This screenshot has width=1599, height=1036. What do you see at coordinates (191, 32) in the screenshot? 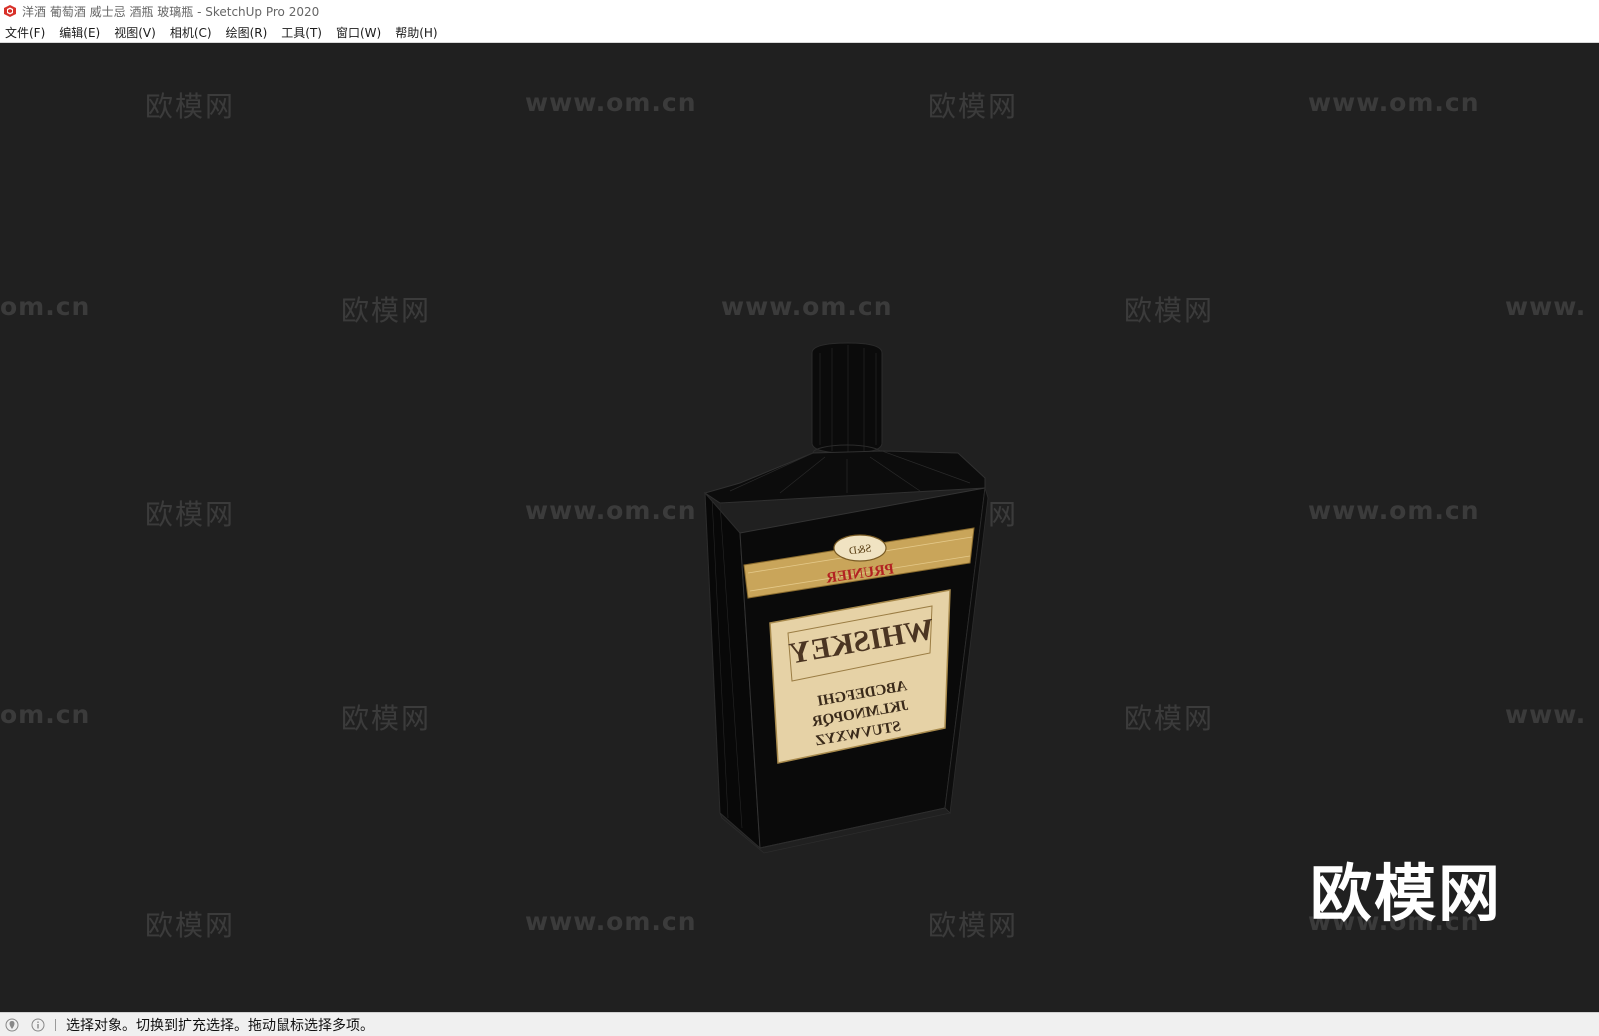
I see `menu-camera: 相机(C)` at bounding box center [191, 32].